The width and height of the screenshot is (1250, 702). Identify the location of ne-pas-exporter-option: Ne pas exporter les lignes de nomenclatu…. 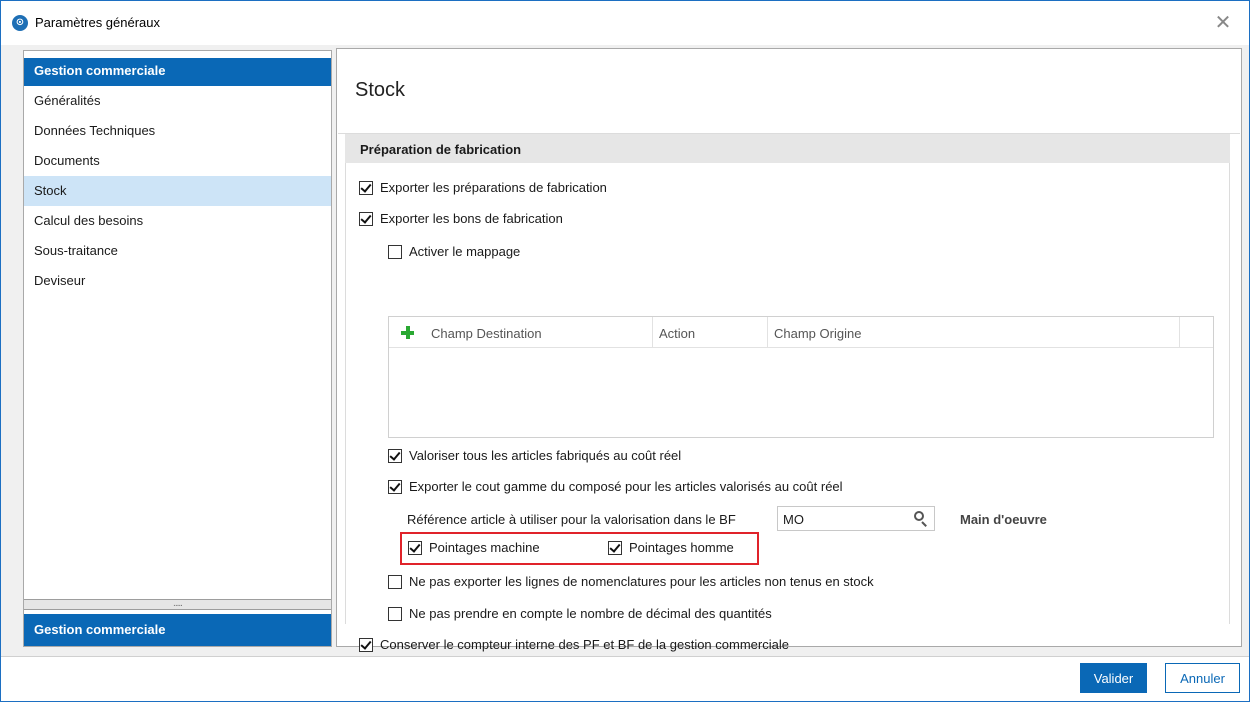
(631, 581).